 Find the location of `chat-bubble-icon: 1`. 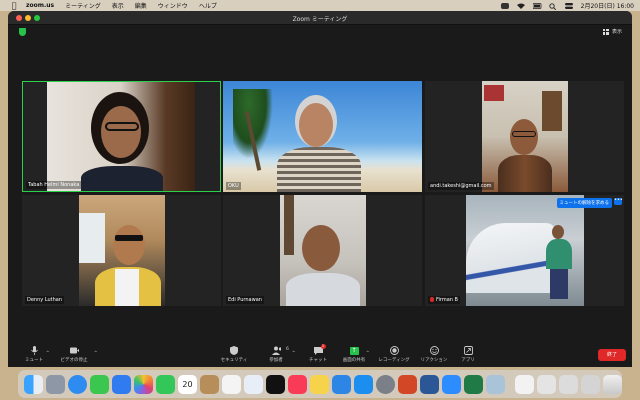

chat-bubble-icon: 1 is located at coordinates (319, 349).